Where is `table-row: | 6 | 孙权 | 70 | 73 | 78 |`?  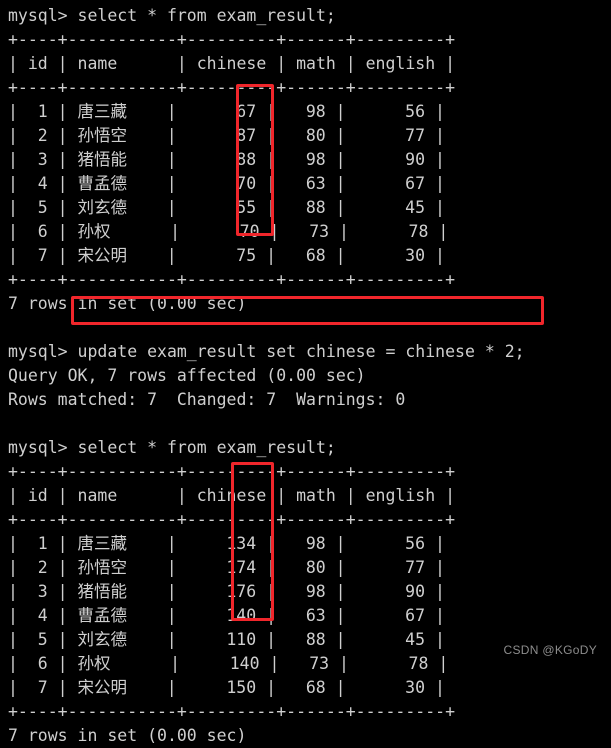 table-row: | 6 | 孙权 | 70 | 73 | 78 | is located at coordinates (228, 231).